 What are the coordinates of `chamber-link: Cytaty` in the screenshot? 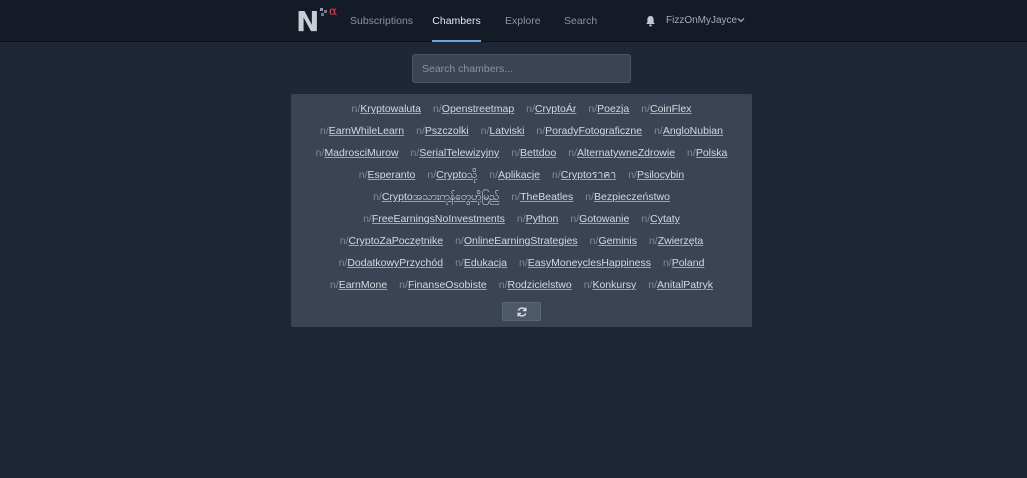 It's located at (665, 219).